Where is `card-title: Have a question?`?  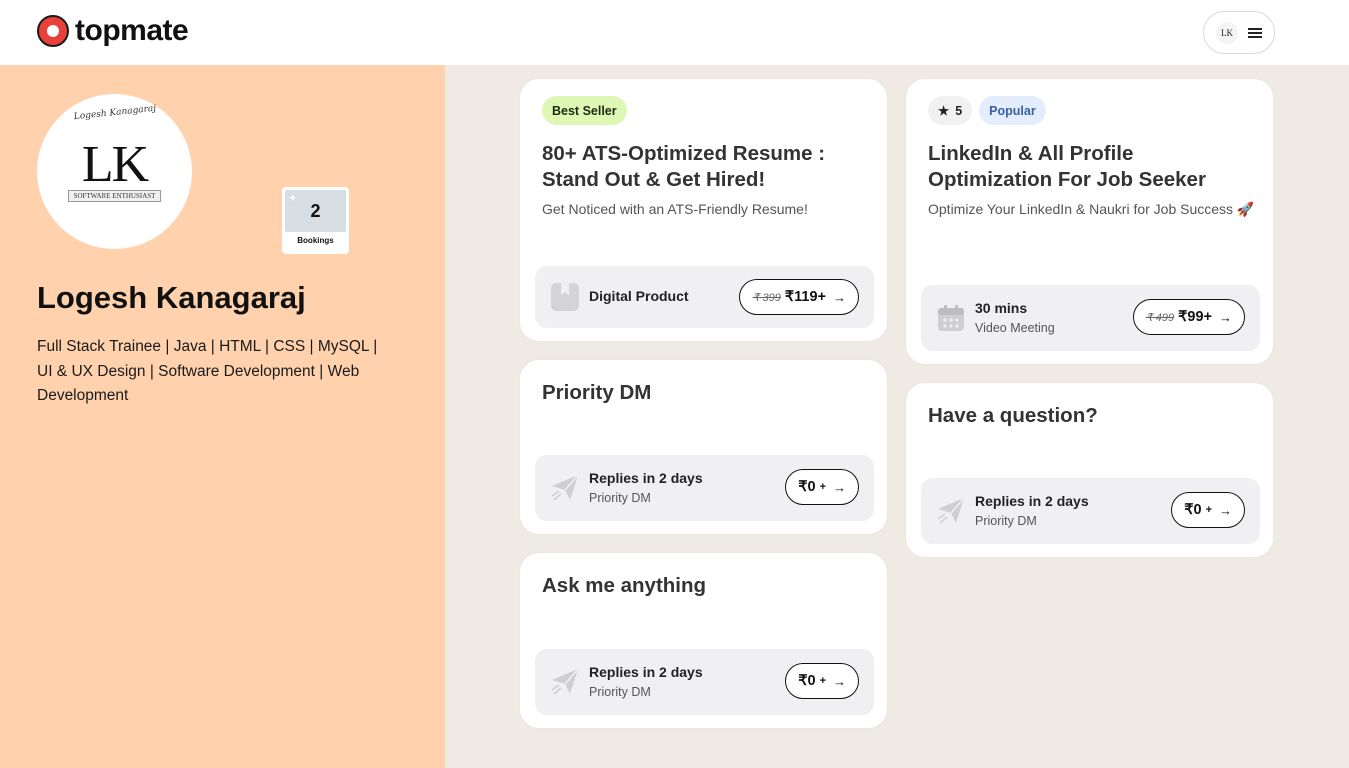 card-title: Have a question? is located at coordinates (1013, 415).